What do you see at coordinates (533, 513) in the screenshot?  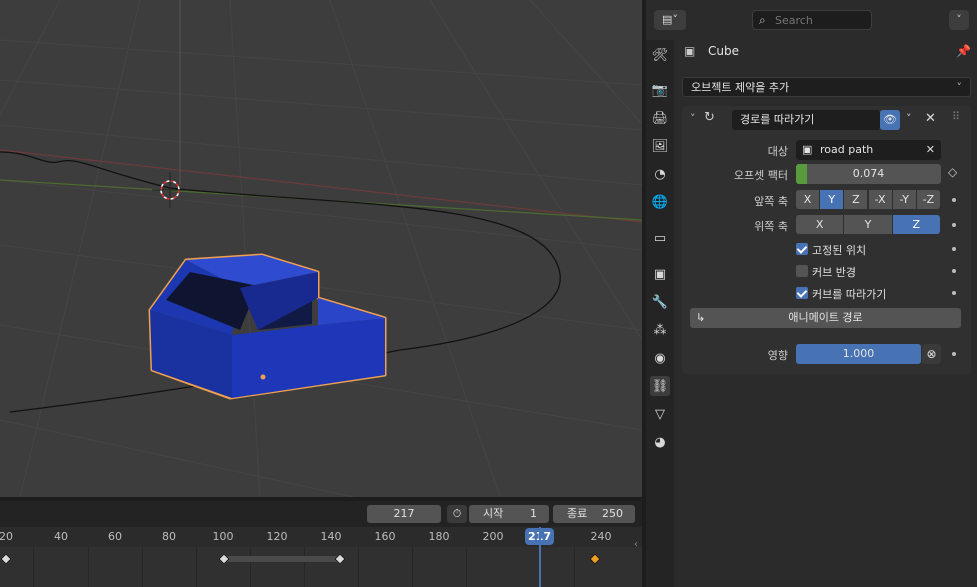 I see `start-value: 1` at bounding box center [533, 513].